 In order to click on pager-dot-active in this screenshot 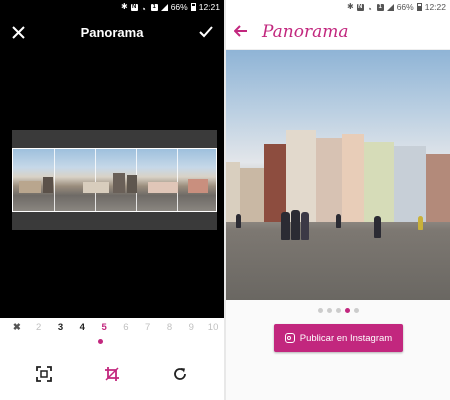, I will do `click(347, 310)`.